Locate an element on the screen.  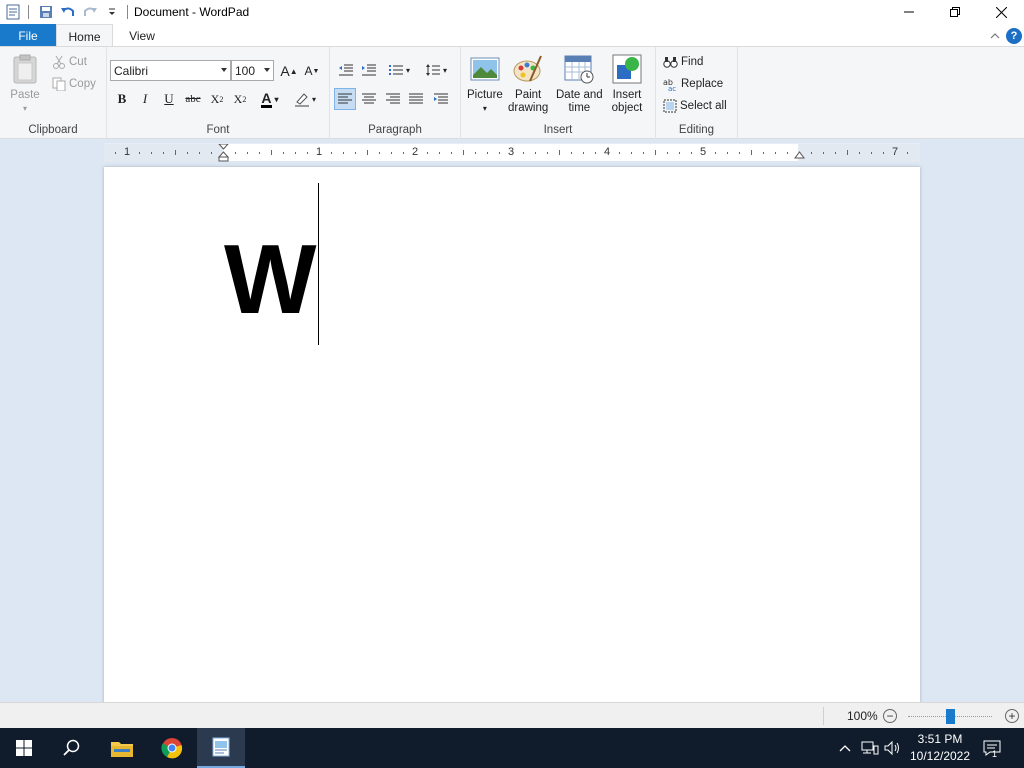
minimize-ribbon-icon is located at coordinates (995, 36).